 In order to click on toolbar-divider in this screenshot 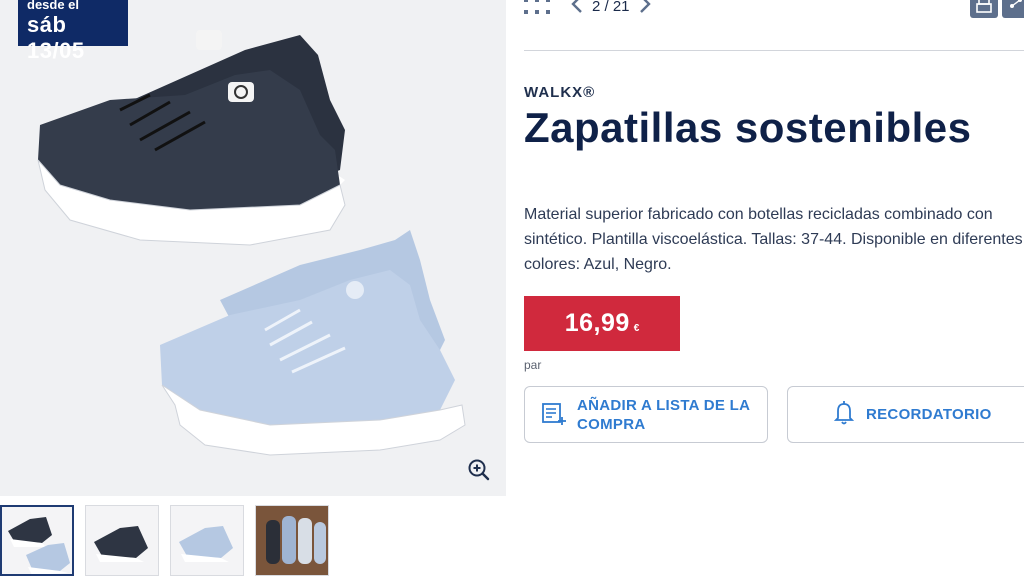, I will do `click(774, 50)`.